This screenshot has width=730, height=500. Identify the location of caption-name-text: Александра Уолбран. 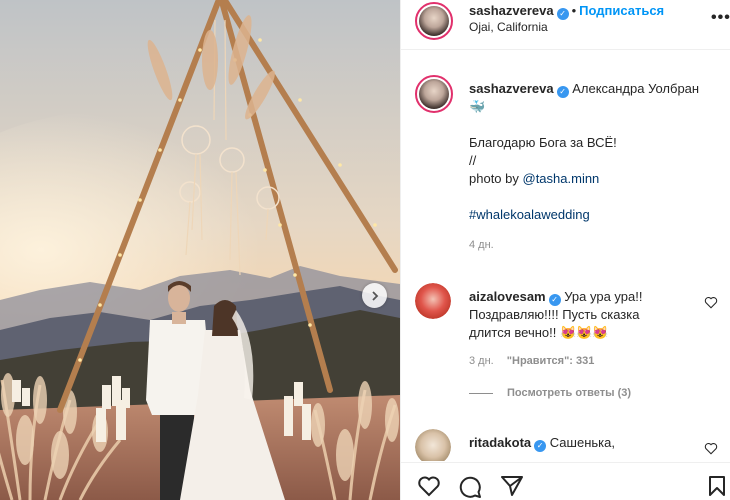
(636, 88).